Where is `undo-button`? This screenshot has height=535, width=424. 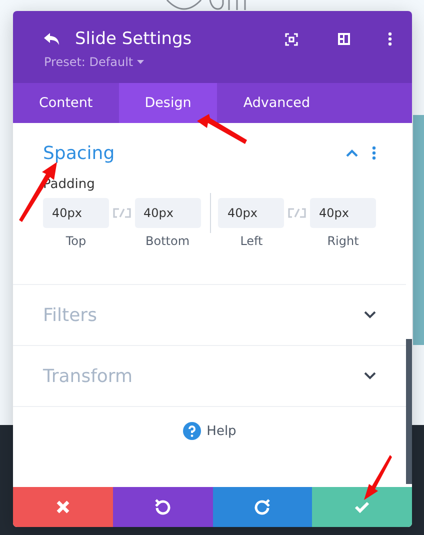
undo-button is located at coordinates (162, 507).